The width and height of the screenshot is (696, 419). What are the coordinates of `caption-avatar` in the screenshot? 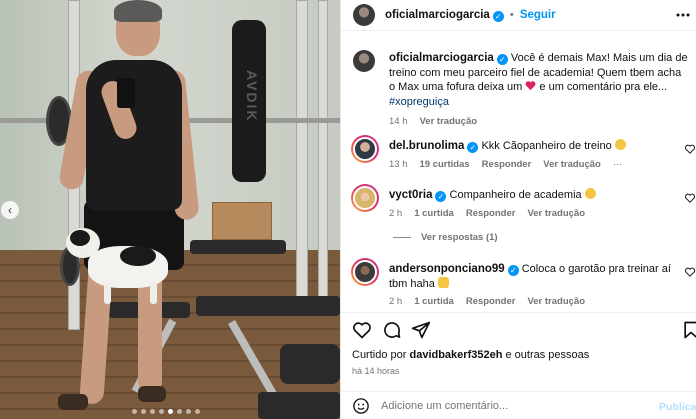 It's located at (364, 61).